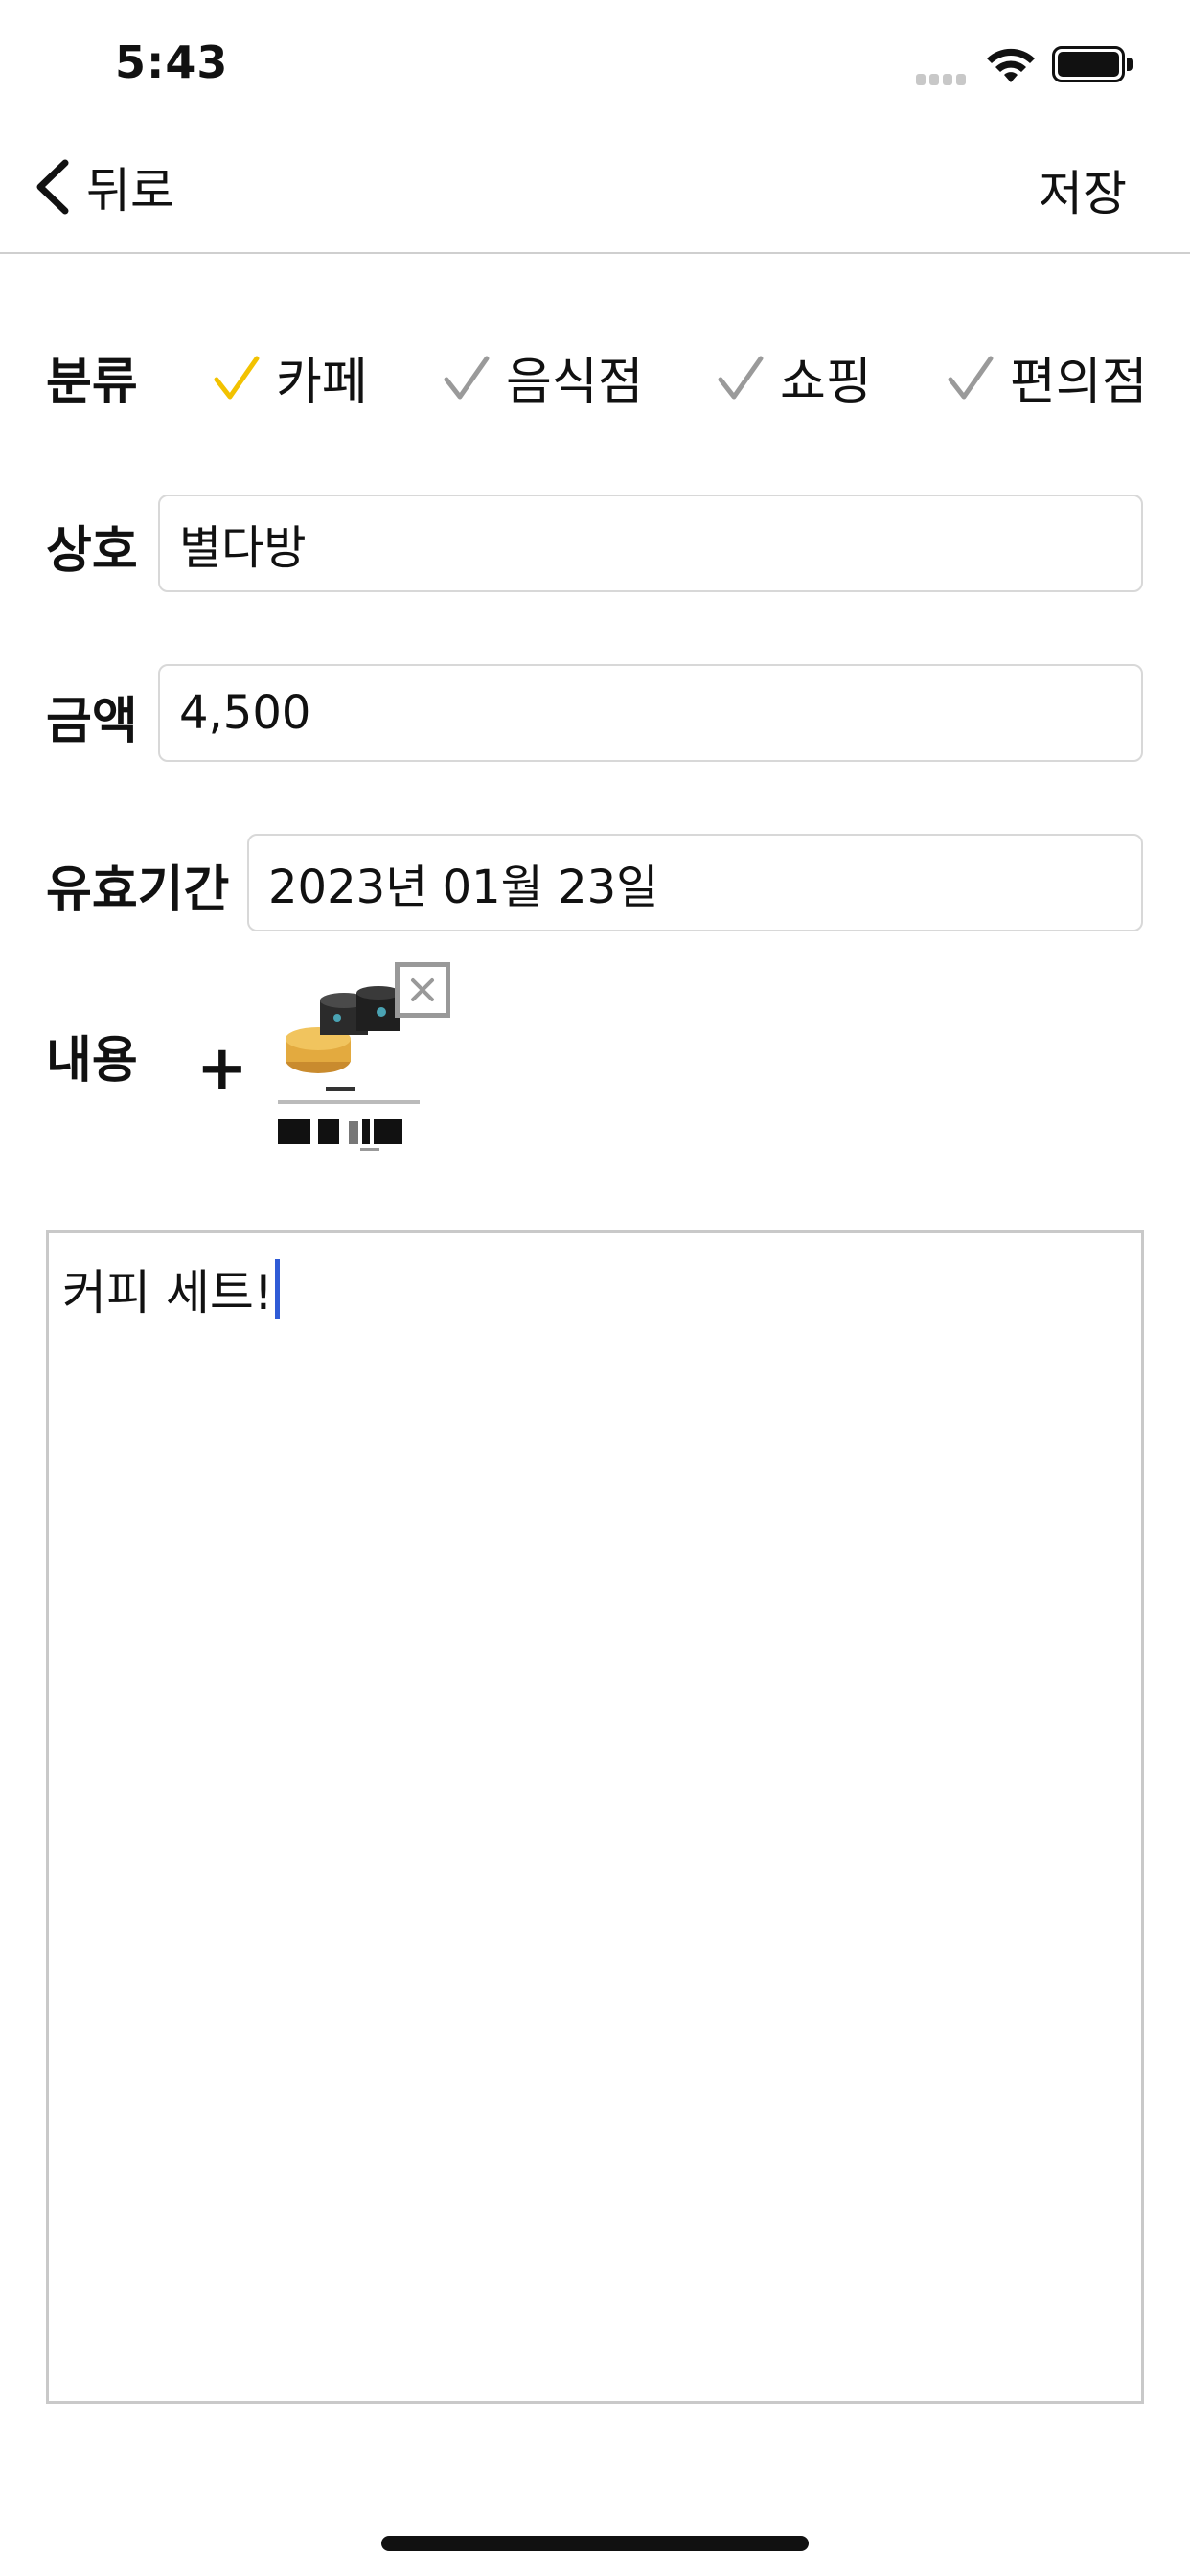  I want to click on category-label: 분류, so click(92, 382).